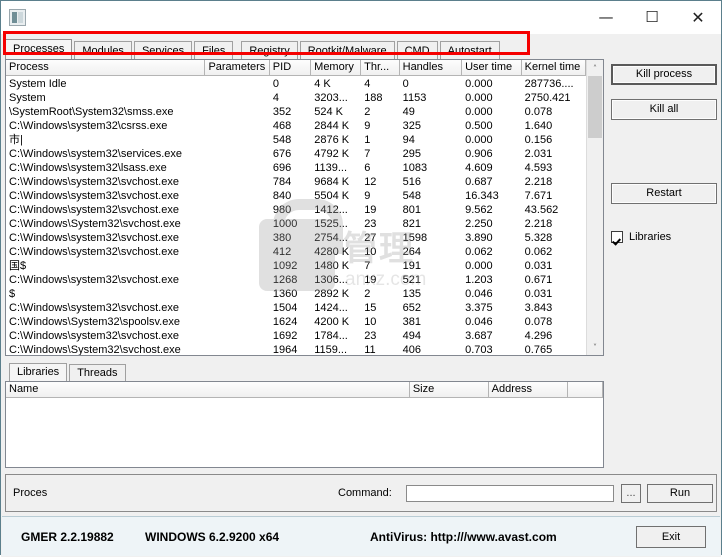  What do you see at coordinates (412, 336) in the screenshot?
I see `cell-handles: 494` at bounding box center [412, 336].